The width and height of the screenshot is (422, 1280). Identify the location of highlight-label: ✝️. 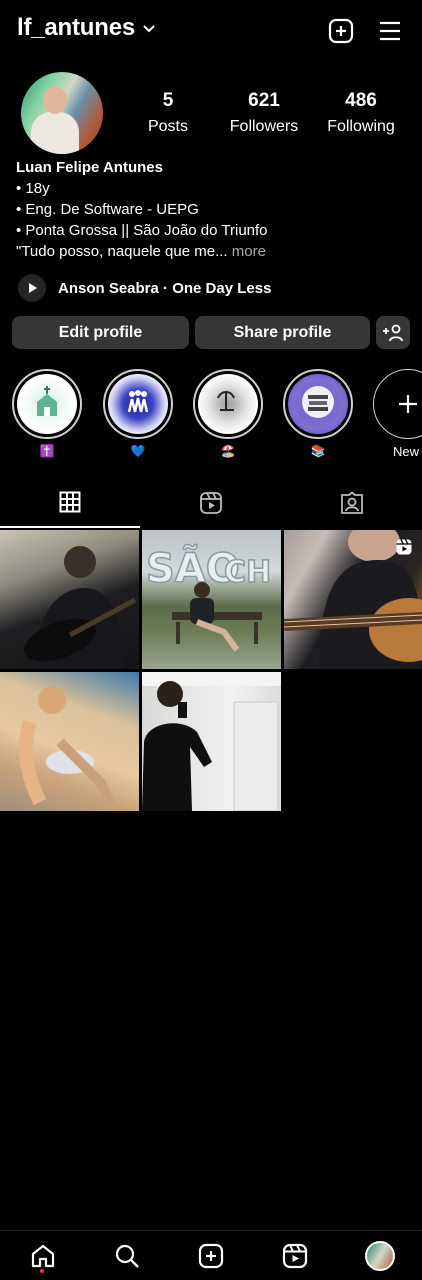
(47, 451).